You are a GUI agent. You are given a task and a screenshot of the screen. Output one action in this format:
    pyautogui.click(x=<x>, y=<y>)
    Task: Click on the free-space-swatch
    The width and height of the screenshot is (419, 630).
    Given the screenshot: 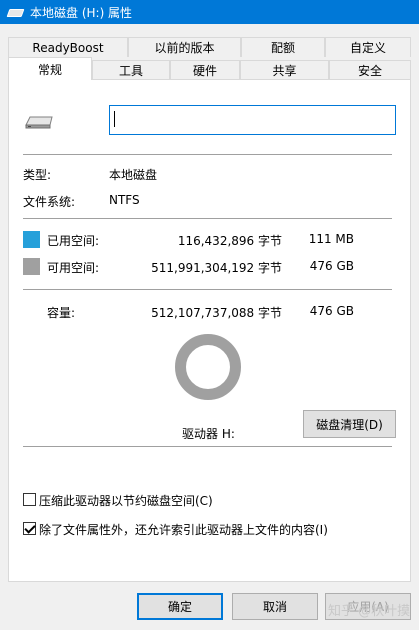 What is the action you would take?
    pyautogui.click(x=31, y=266)
    